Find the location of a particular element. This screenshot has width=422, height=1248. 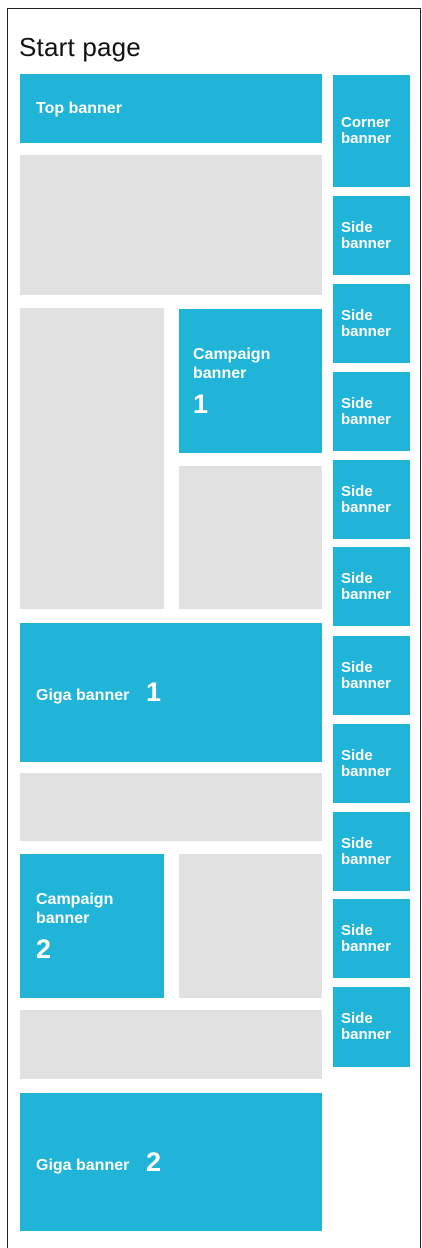

campaign-banner-1: Campaign banner 1 is located at coordinates (250, 381).